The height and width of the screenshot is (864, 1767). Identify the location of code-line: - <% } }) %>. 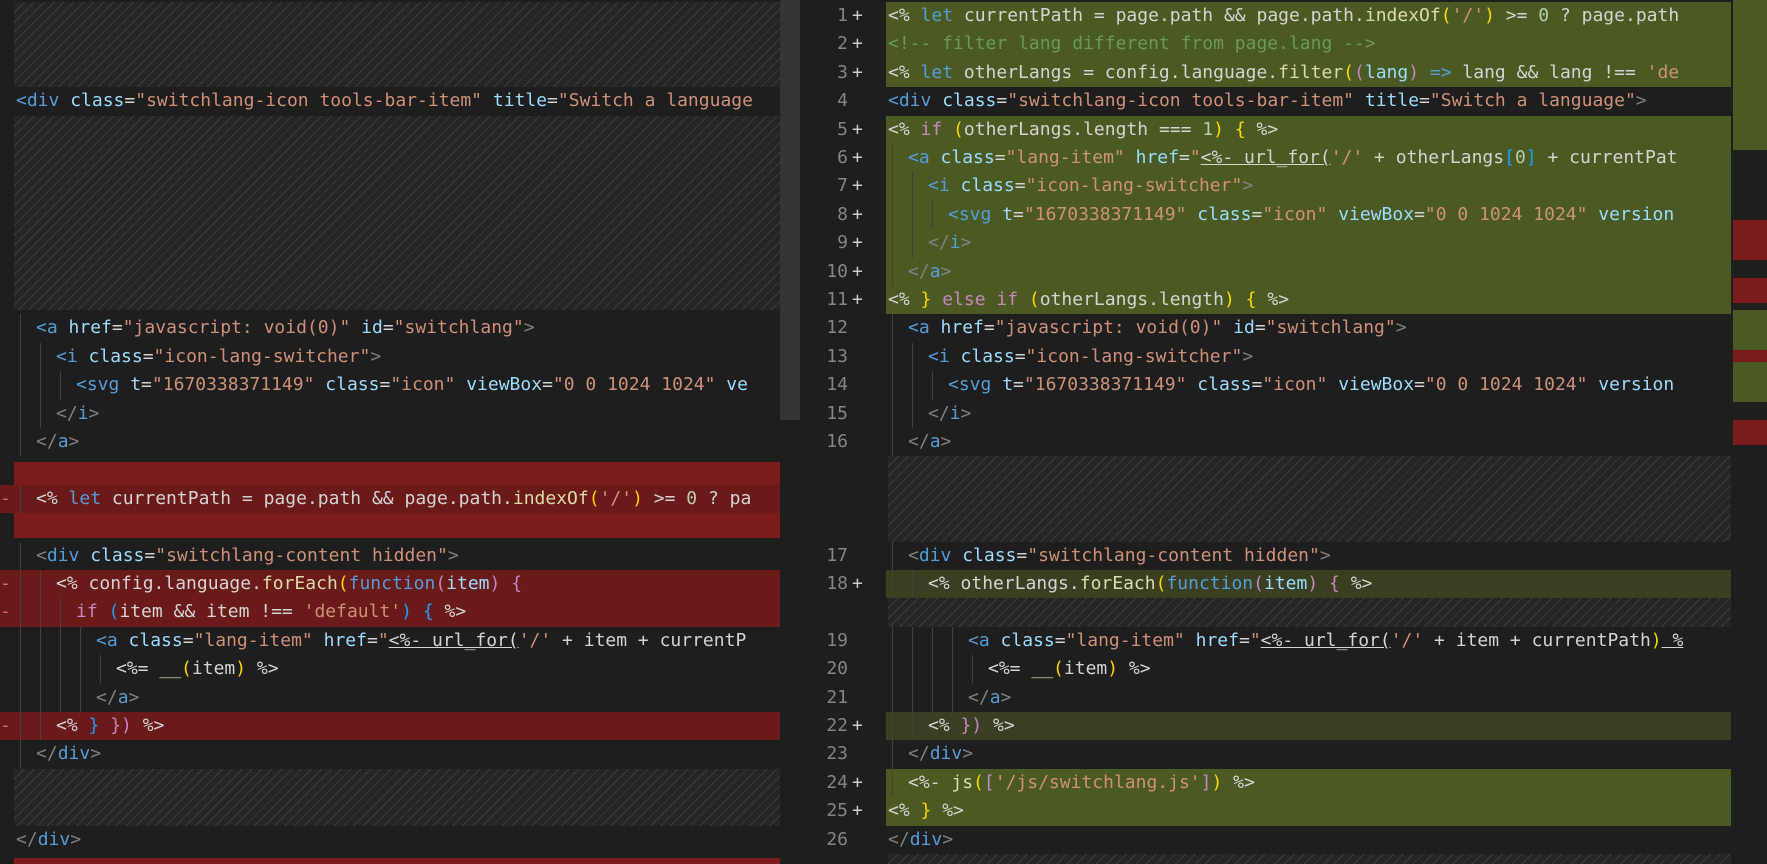
(390, 726).